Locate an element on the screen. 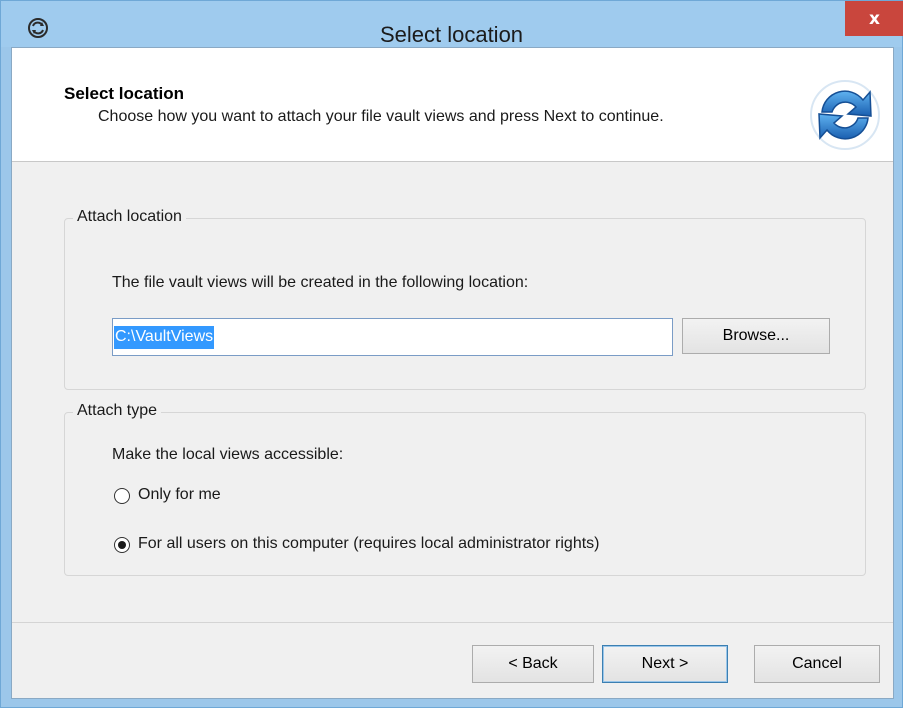 This screenshot has height=708, width=903. back-button-label: < Back is located at coordinates (533, 663).